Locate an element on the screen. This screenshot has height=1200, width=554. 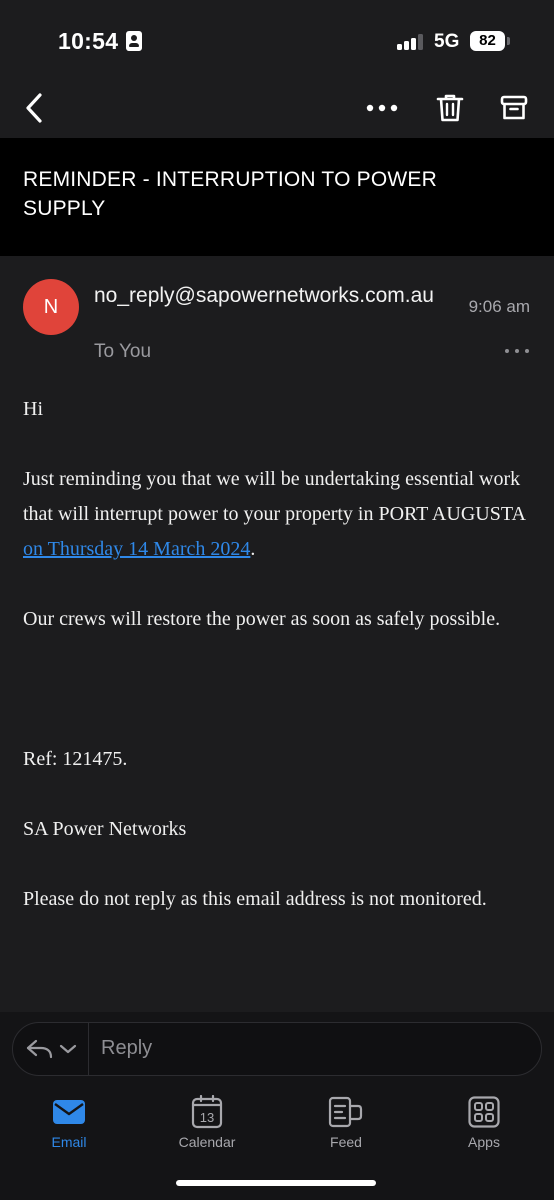
tab-email: Email is located at coordinates (69, 1126).